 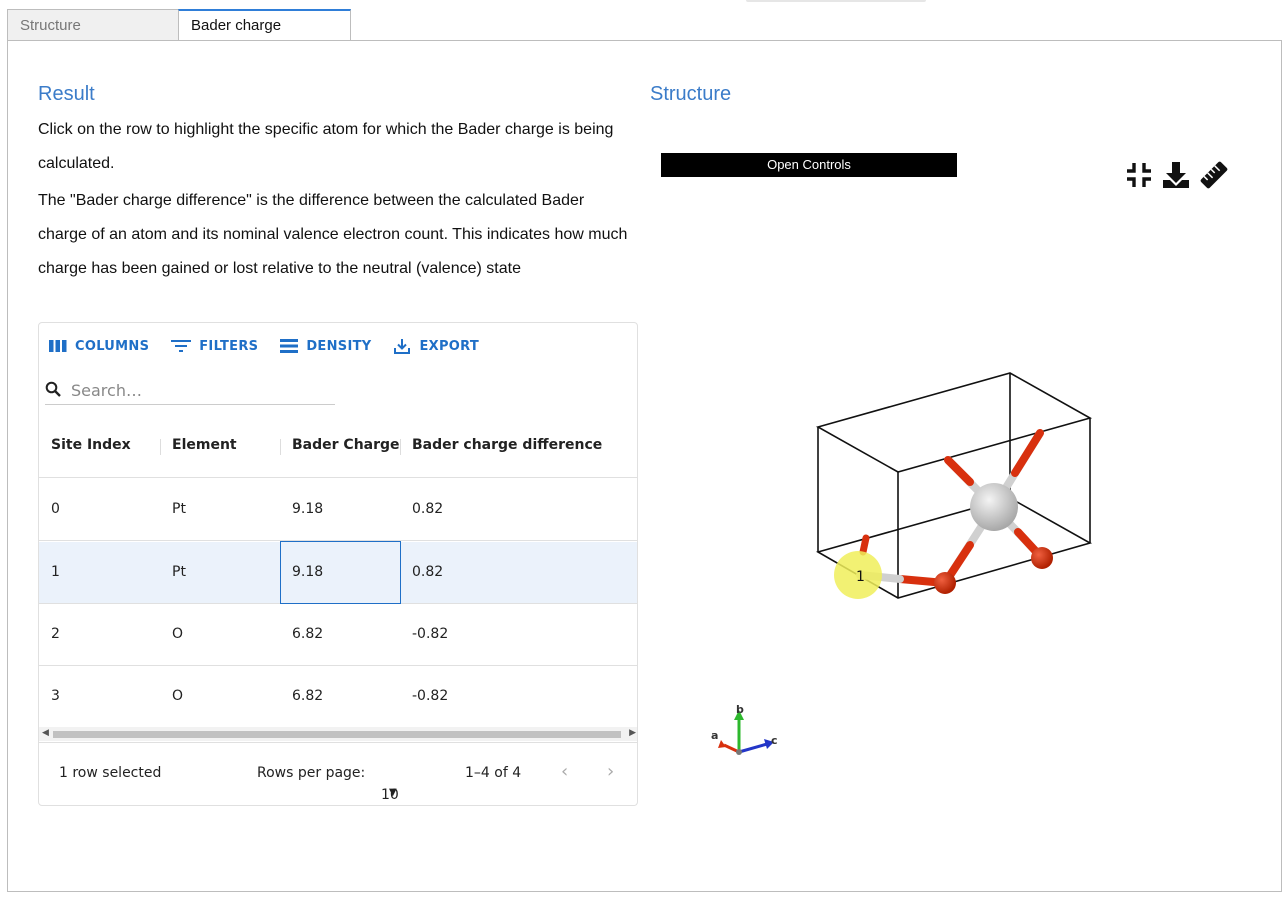 I want to click on caret-down-icon: ▼, so click(x=393, y=792).